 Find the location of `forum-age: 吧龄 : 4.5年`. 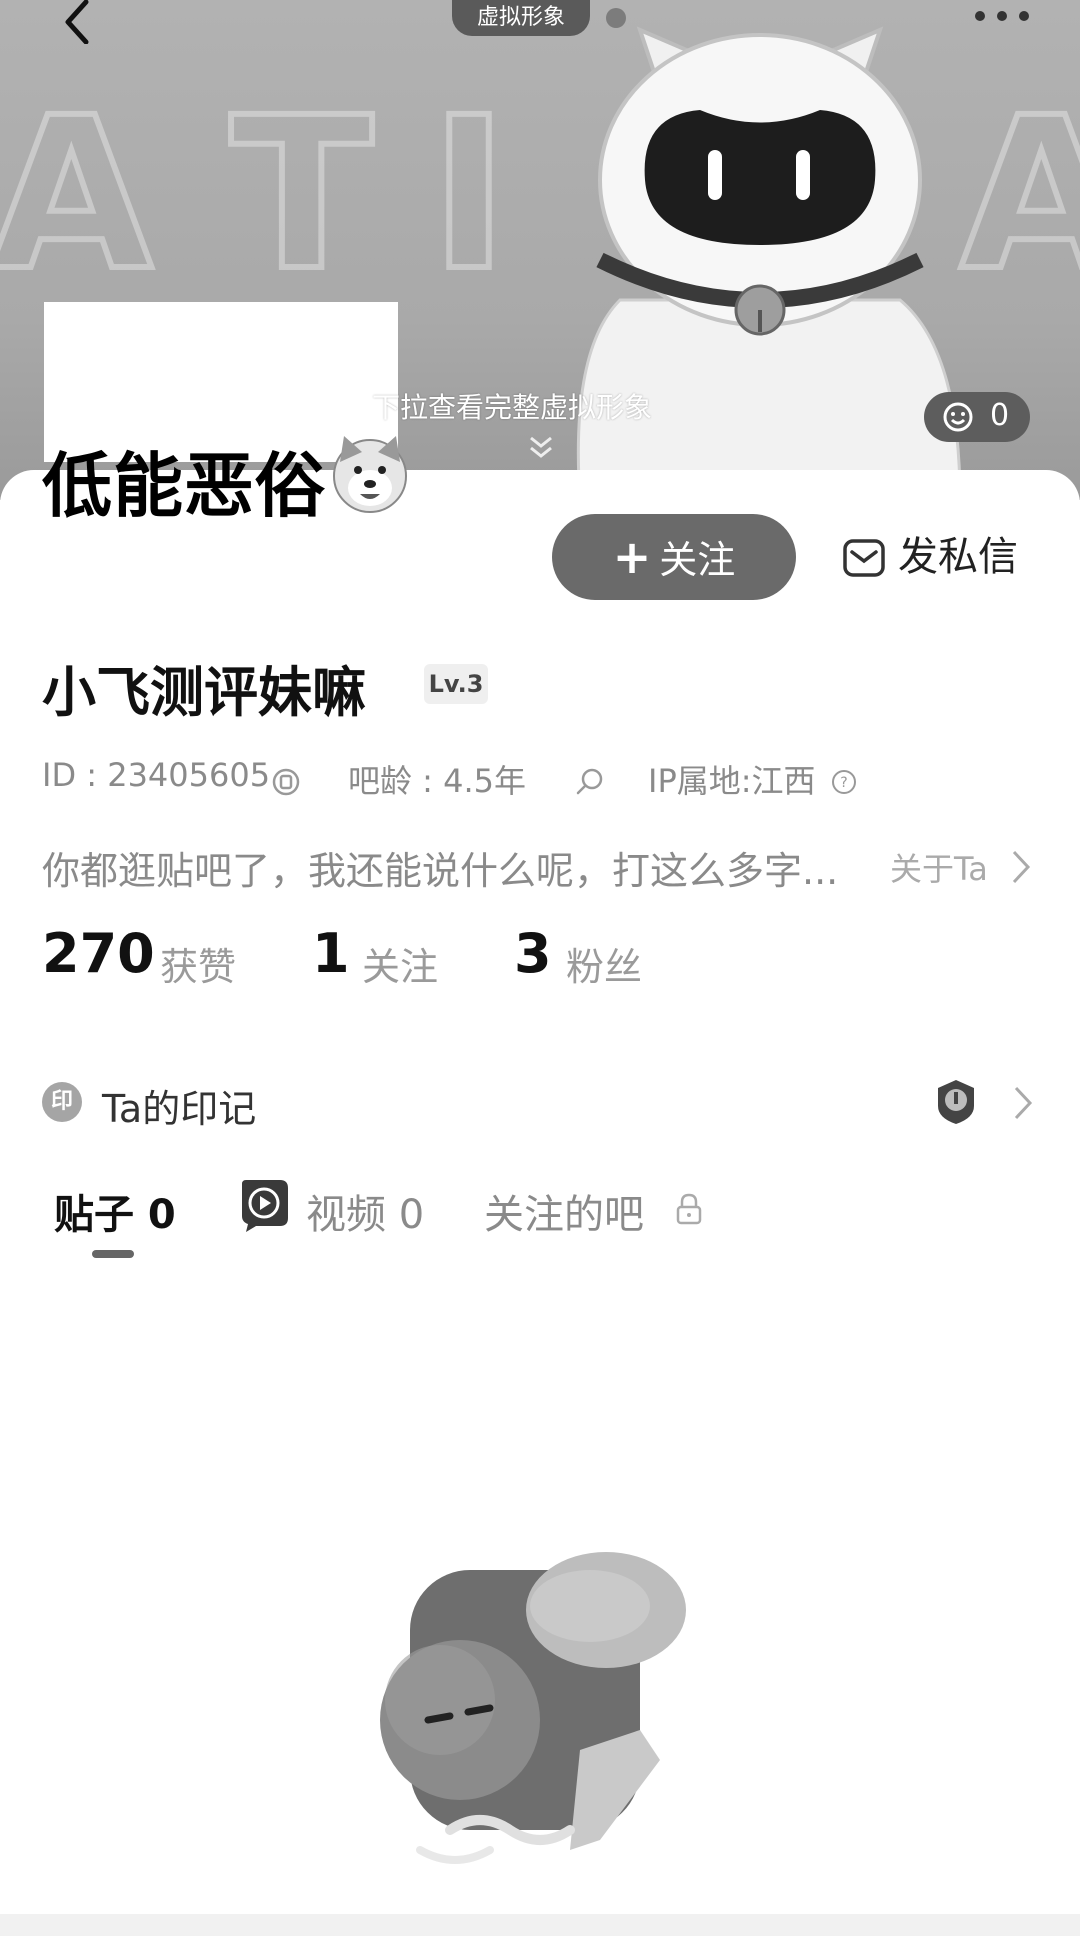

forum-age: 吧龄 : 4.5年 is located at coordinates (437, 781).